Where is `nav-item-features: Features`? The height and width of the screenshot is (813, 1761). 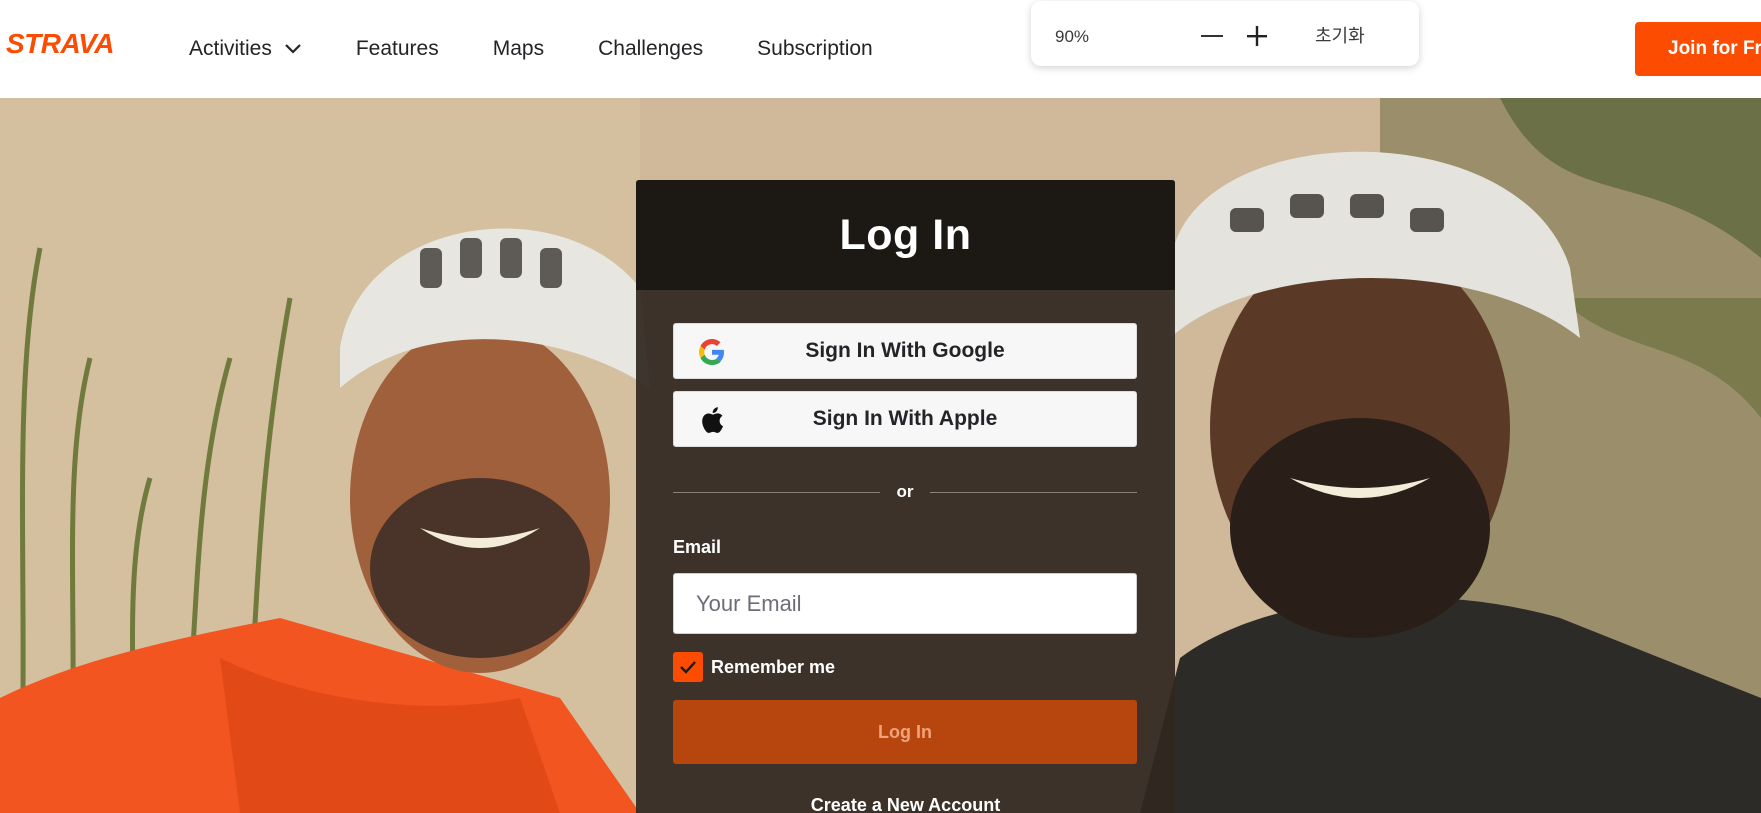 nav-item-features: Features is located at coordinates (397, 49).